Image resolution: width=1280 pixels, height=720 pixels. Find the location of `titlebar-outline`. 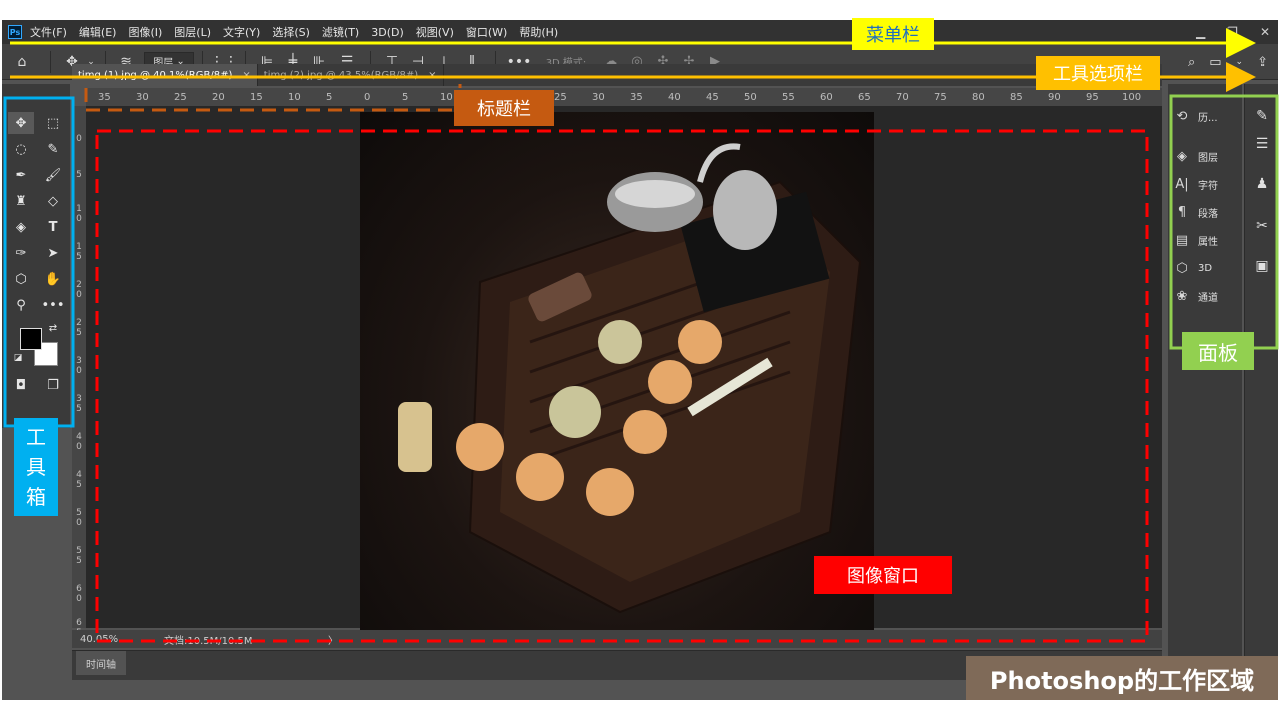

titlebar-outline is located at coordinates (273, 98).